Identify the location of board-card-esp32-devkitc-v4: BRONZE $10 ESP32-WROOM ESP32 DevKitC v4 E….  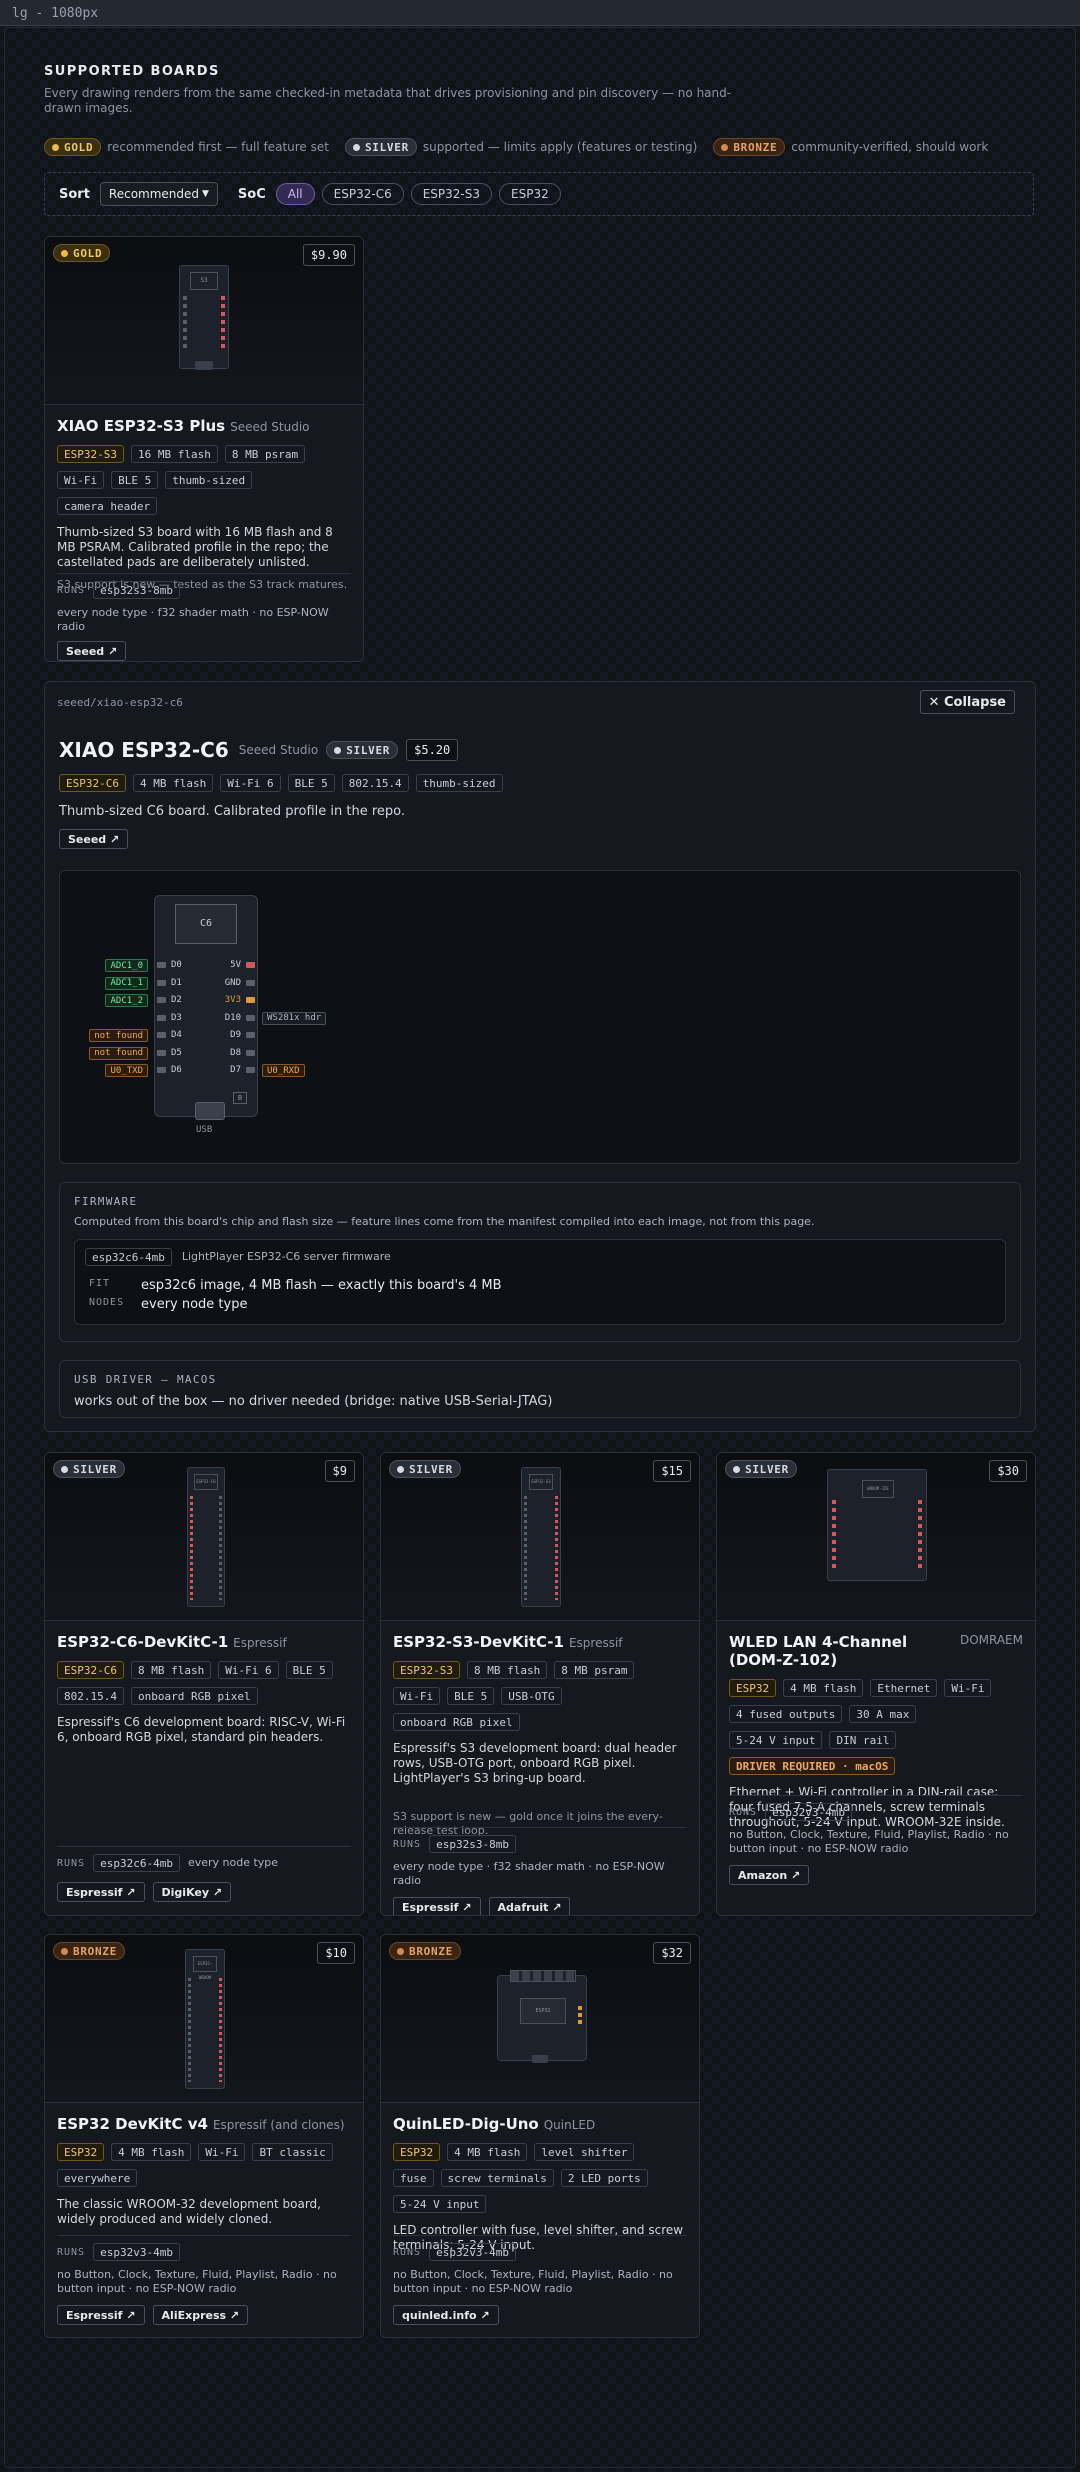
(204, 2136).